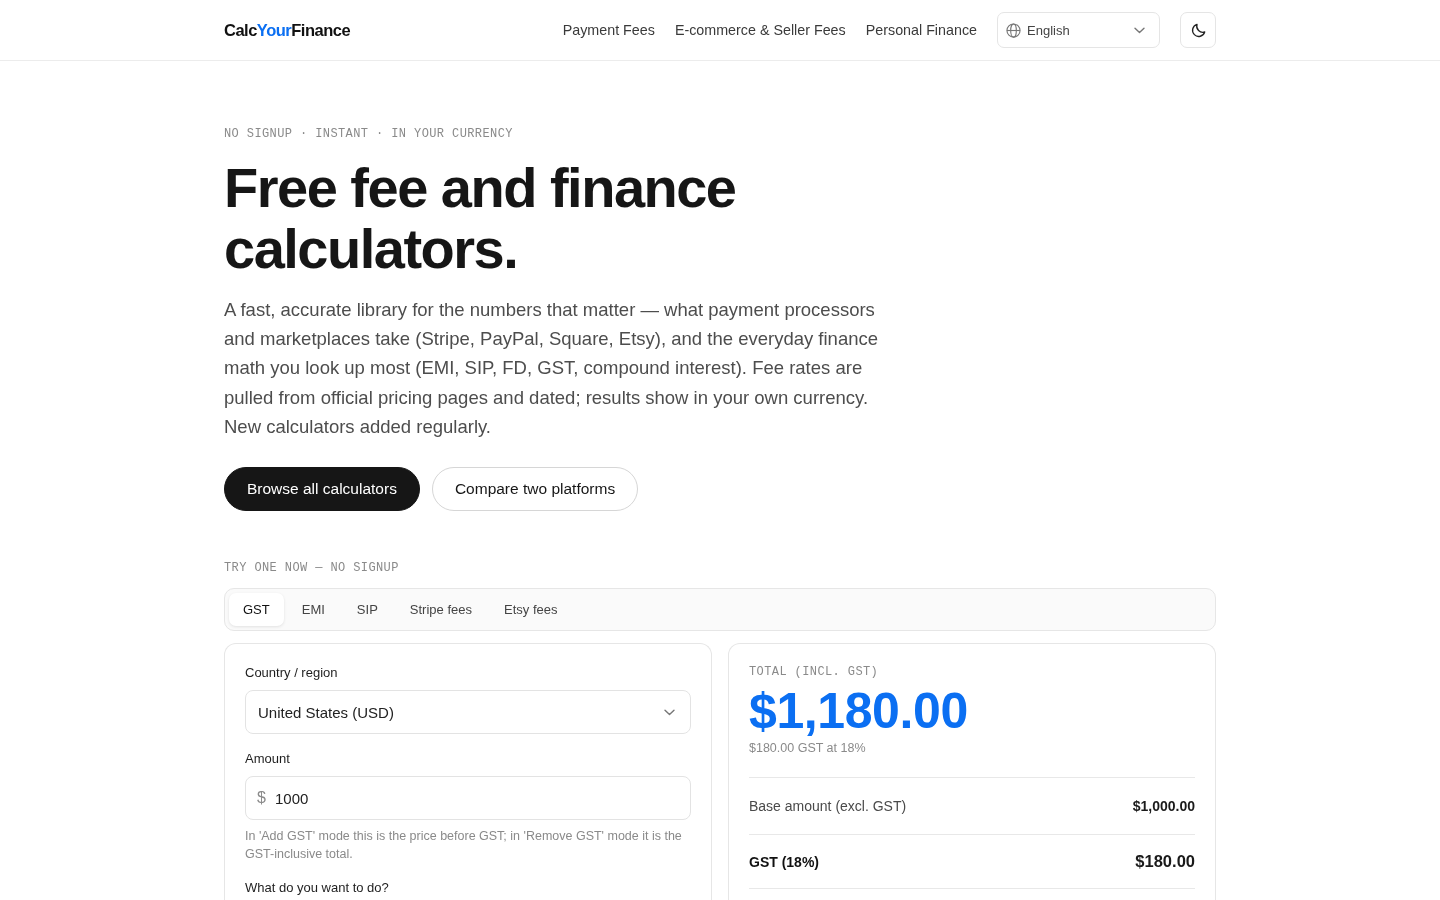 Image resolution: width=1440 pixels, height=900 pixels. What do you see at coordinates (814, 672) in the screenshot?
I see `result-label: TOTAL (INCL. GST)` at bounding box center [814, 672].